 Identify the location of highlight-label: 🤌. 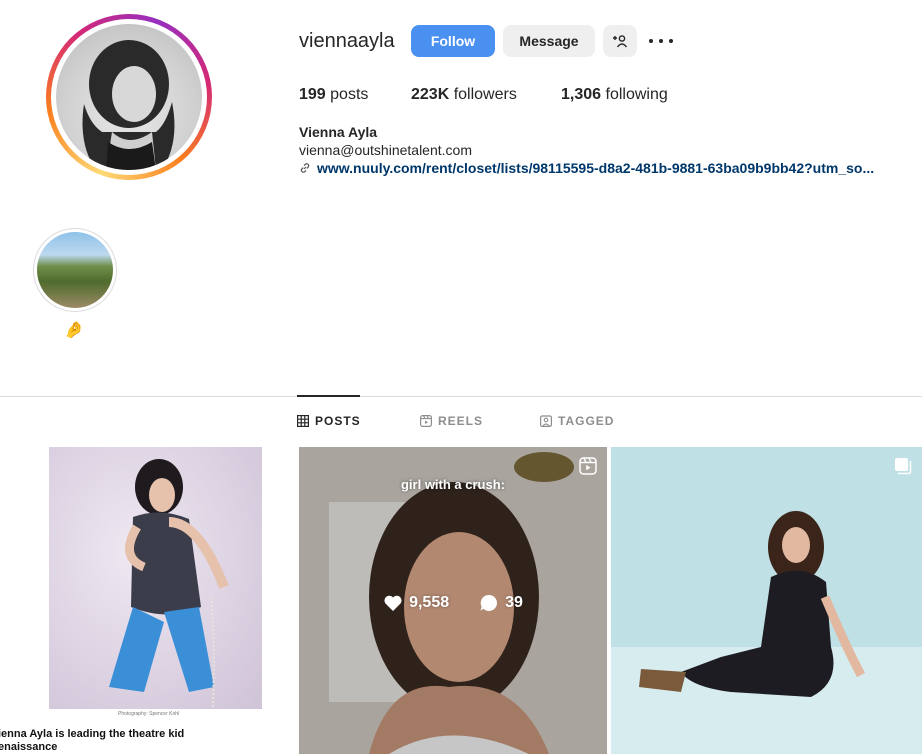
(74, 330).